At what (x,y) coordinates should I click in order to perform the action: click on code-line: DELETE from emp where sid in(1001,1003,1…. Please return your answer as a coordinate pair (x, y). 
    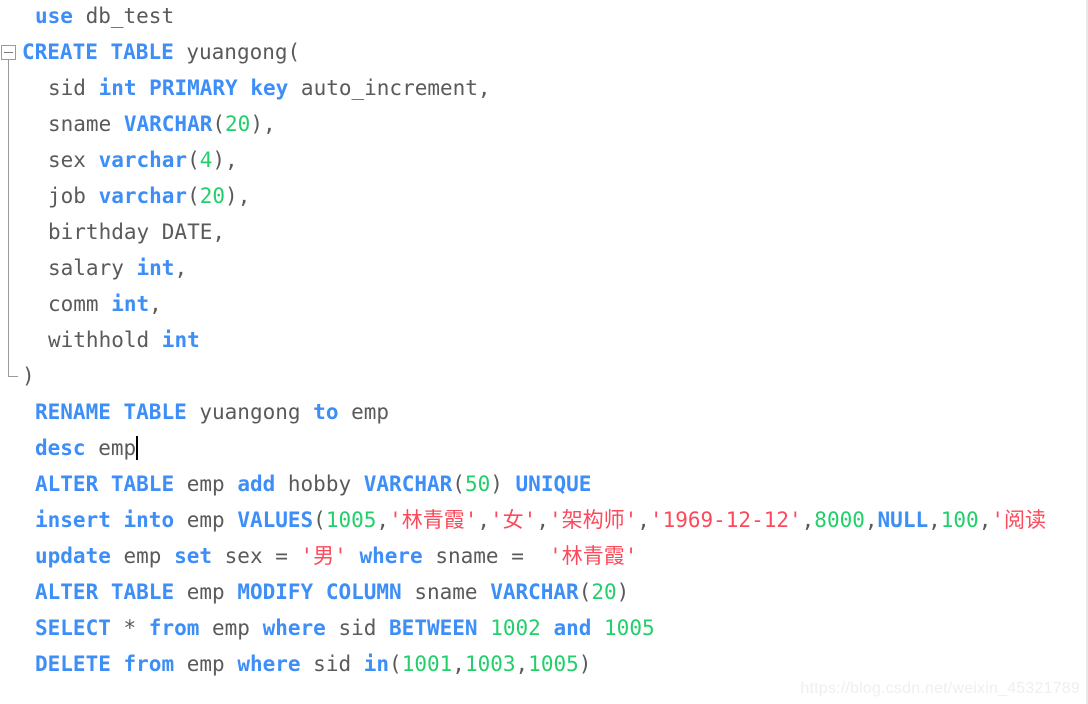
    Looking at the image, I should click on (313, 664).